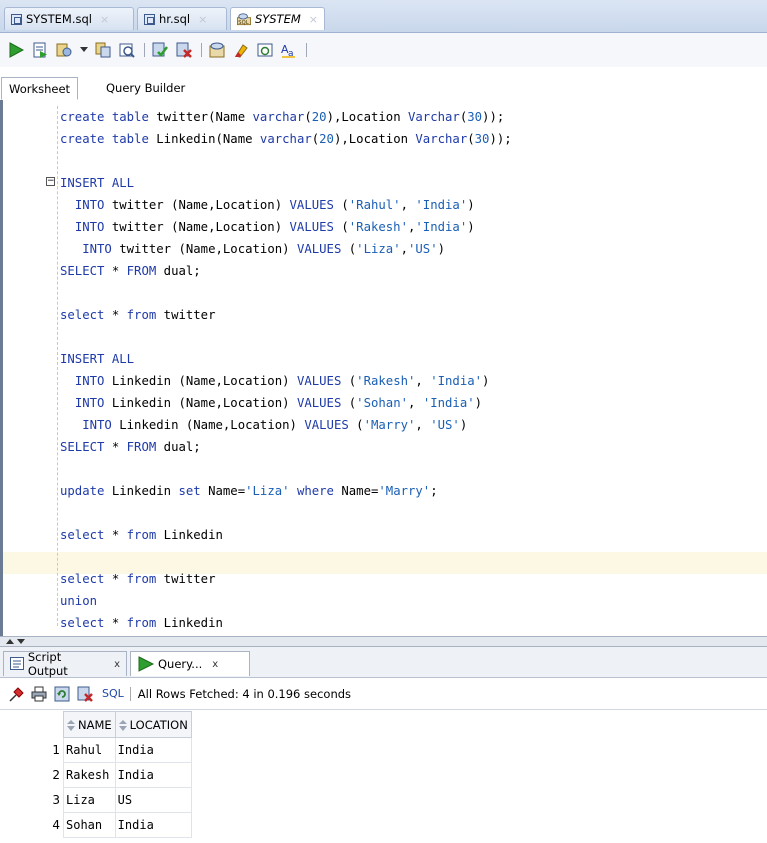 The height and width of the screenshot is (843, 767). I want to click on format-case-icon: Aa, so click(289, 50).